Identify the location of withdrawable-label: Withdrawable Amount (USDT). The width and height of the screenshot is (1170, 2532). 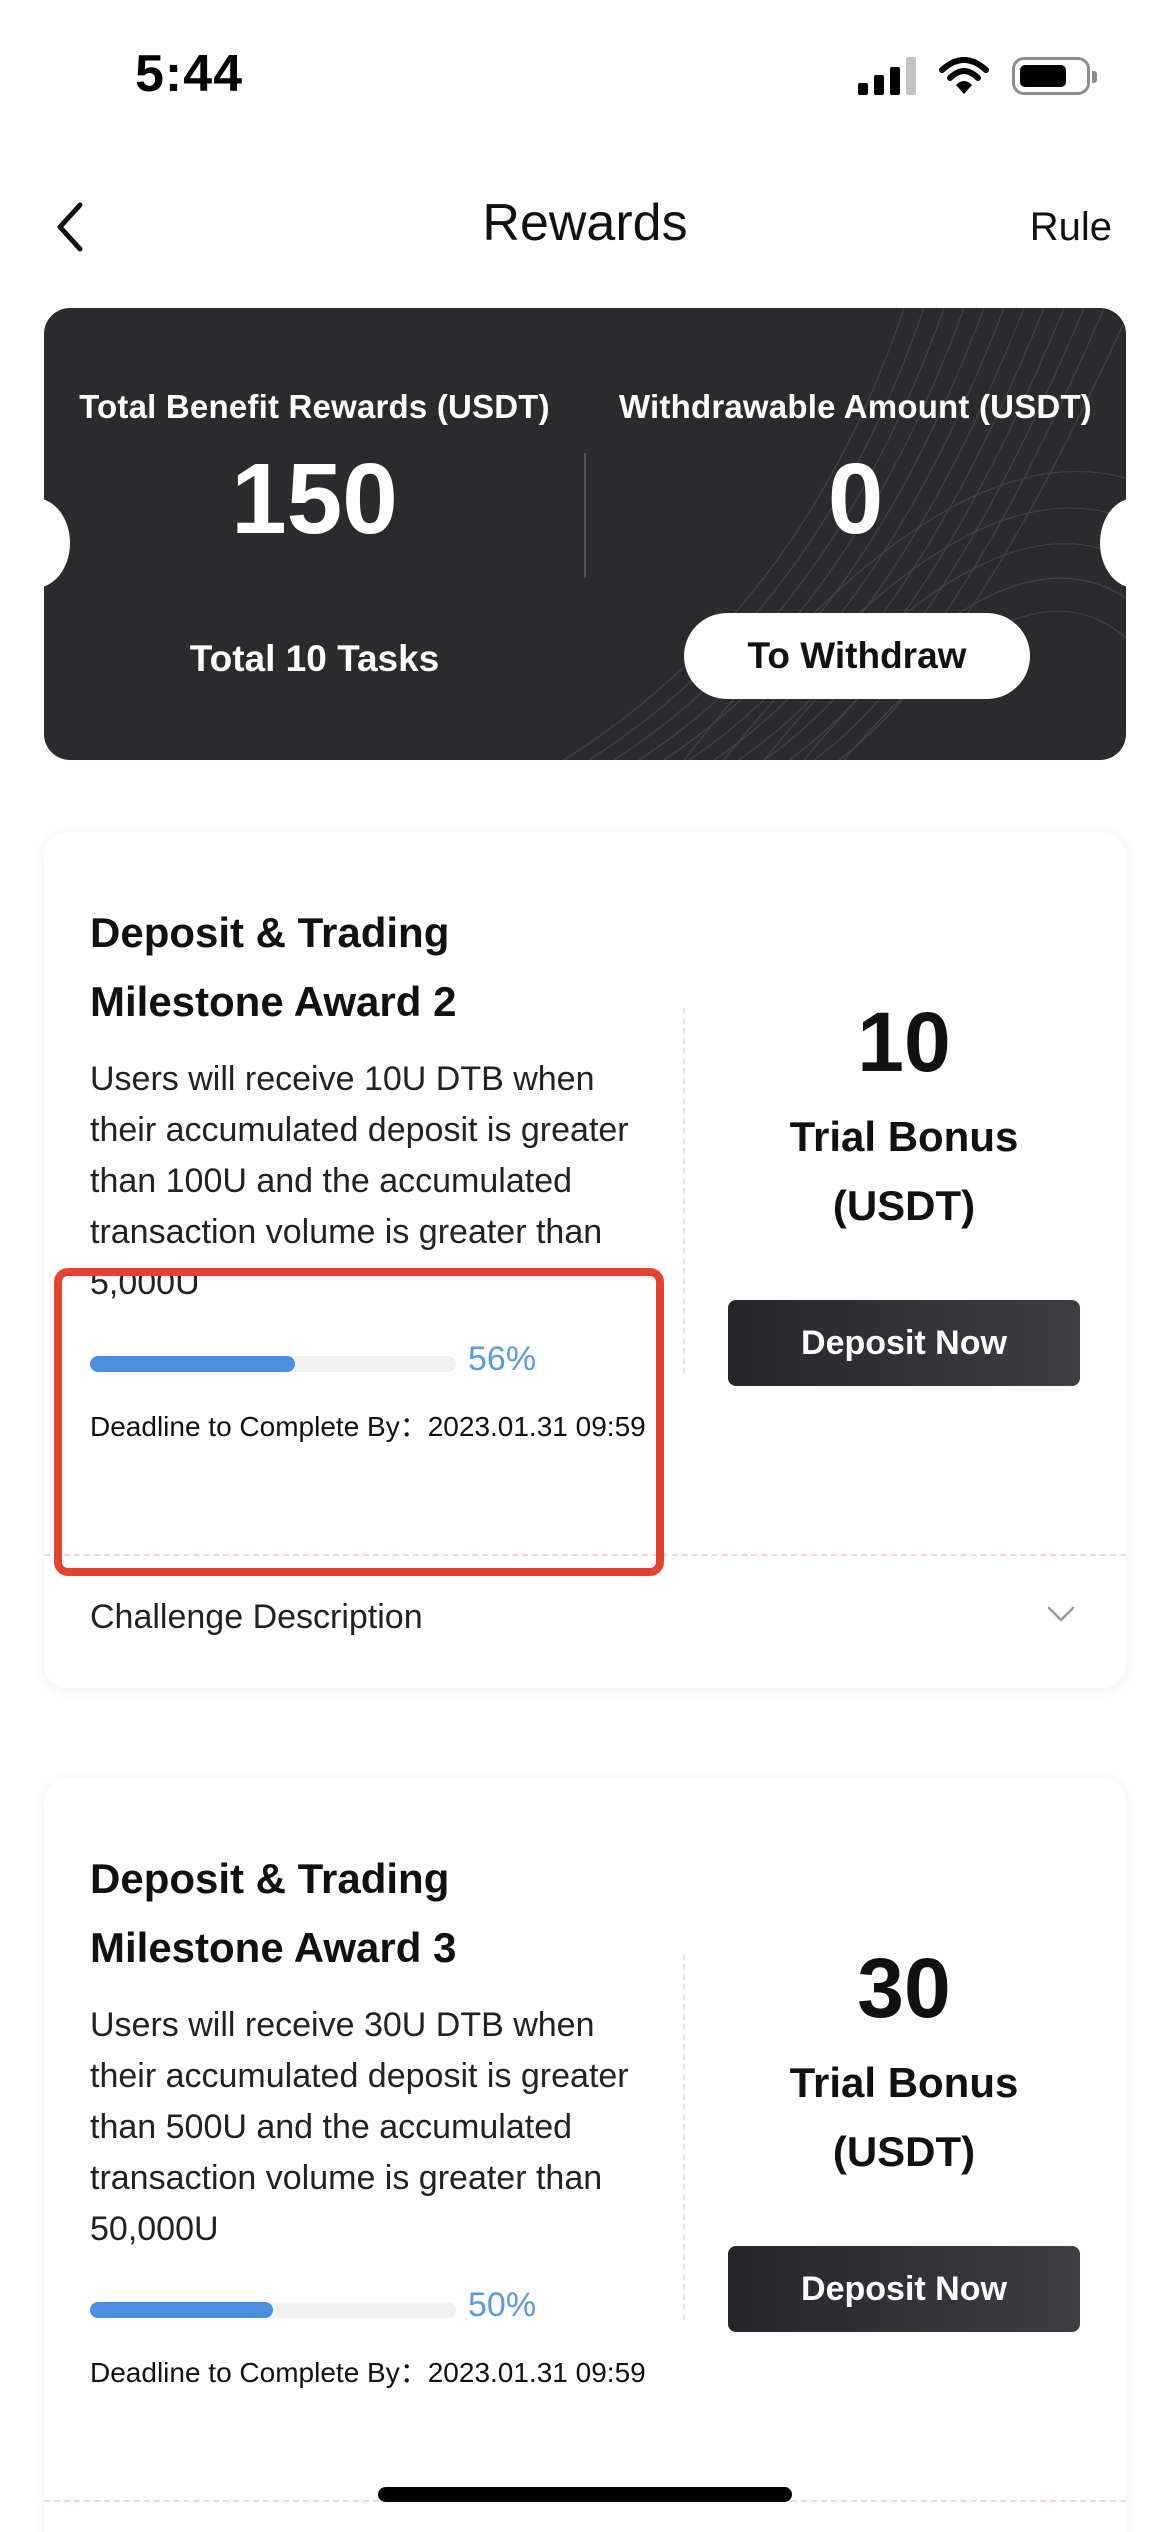
(855, 406).